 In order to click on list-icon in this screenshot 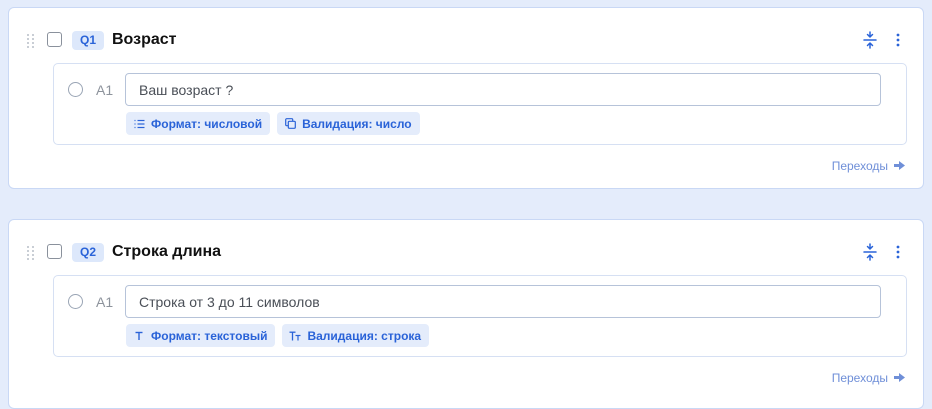, I will do `click(139, 124)`.